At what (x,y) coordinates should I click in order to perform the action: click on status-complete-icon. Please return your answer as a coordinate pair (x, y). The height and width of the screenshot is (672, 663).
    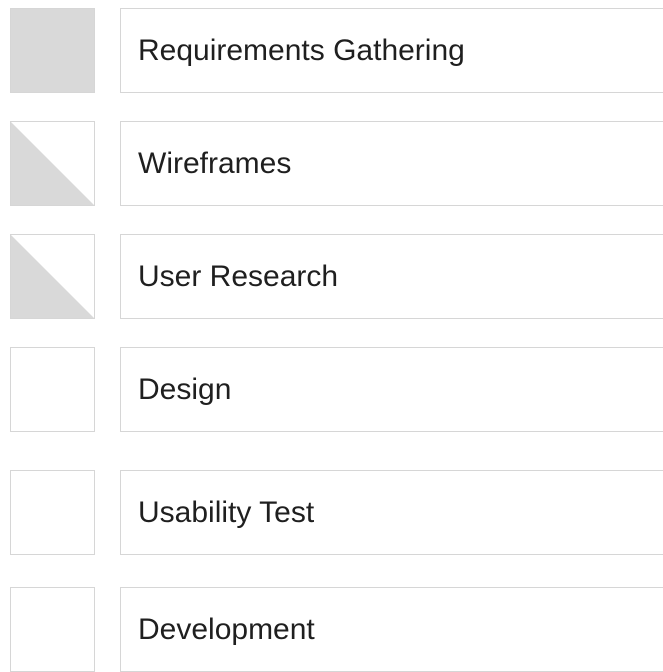
    Looking at the image, I should click on (52, 50).